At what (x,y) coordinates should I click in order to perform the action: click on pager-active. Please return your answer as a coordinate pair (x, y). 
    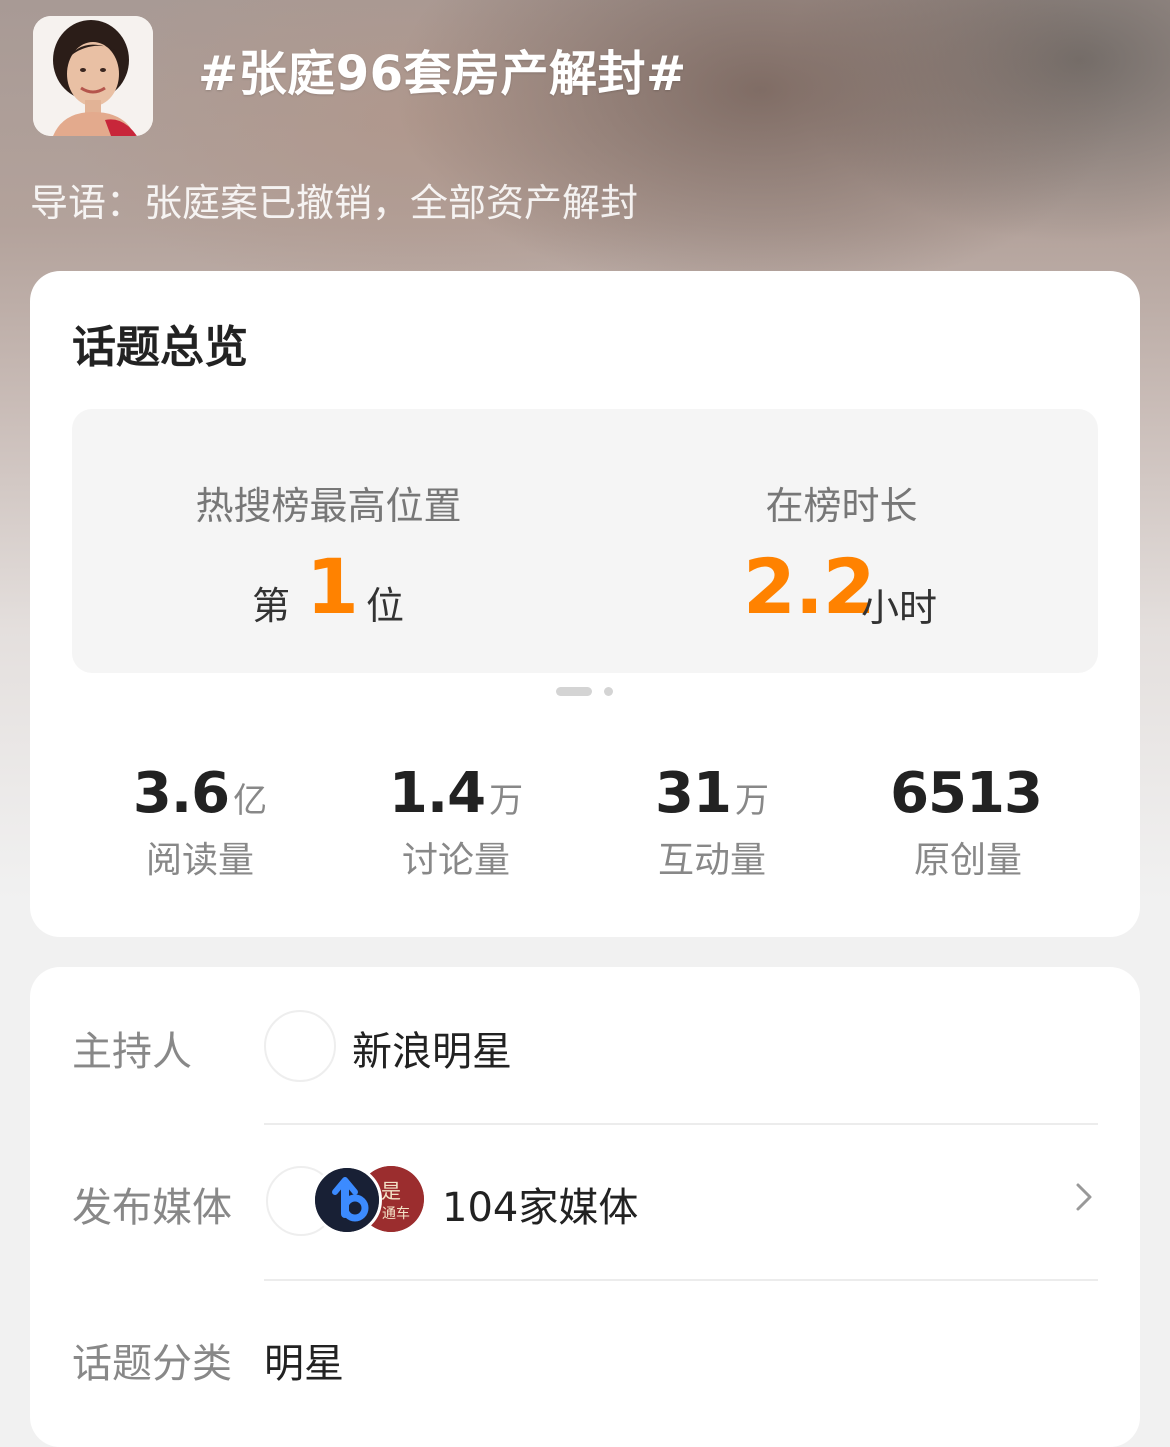
    Looking at the image, I should click on (574, 691).